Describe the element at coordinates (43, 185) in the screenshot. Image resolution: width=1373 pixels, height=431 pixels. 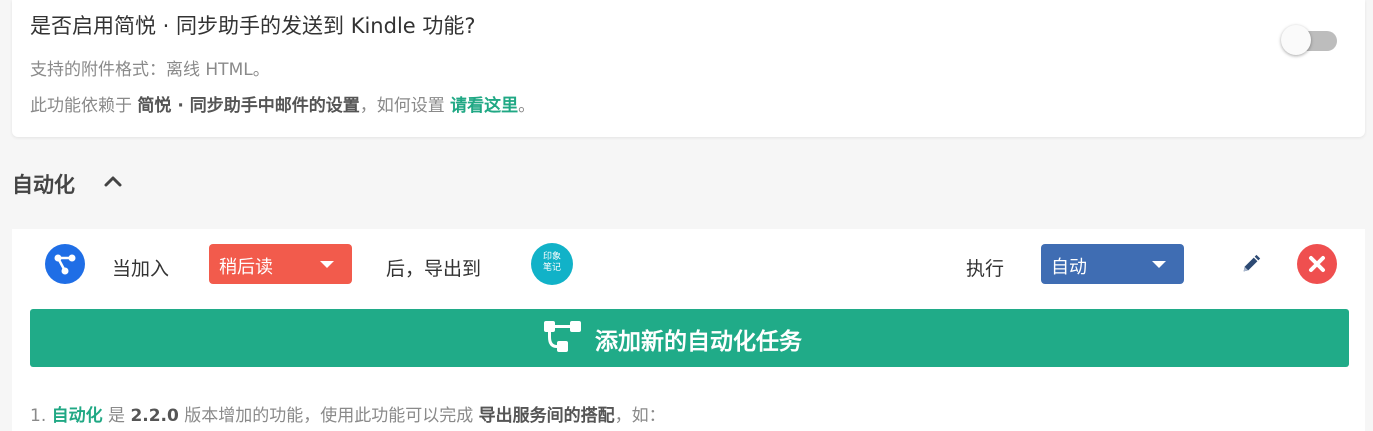
I see `automation-section-title: 自动化` at that location.